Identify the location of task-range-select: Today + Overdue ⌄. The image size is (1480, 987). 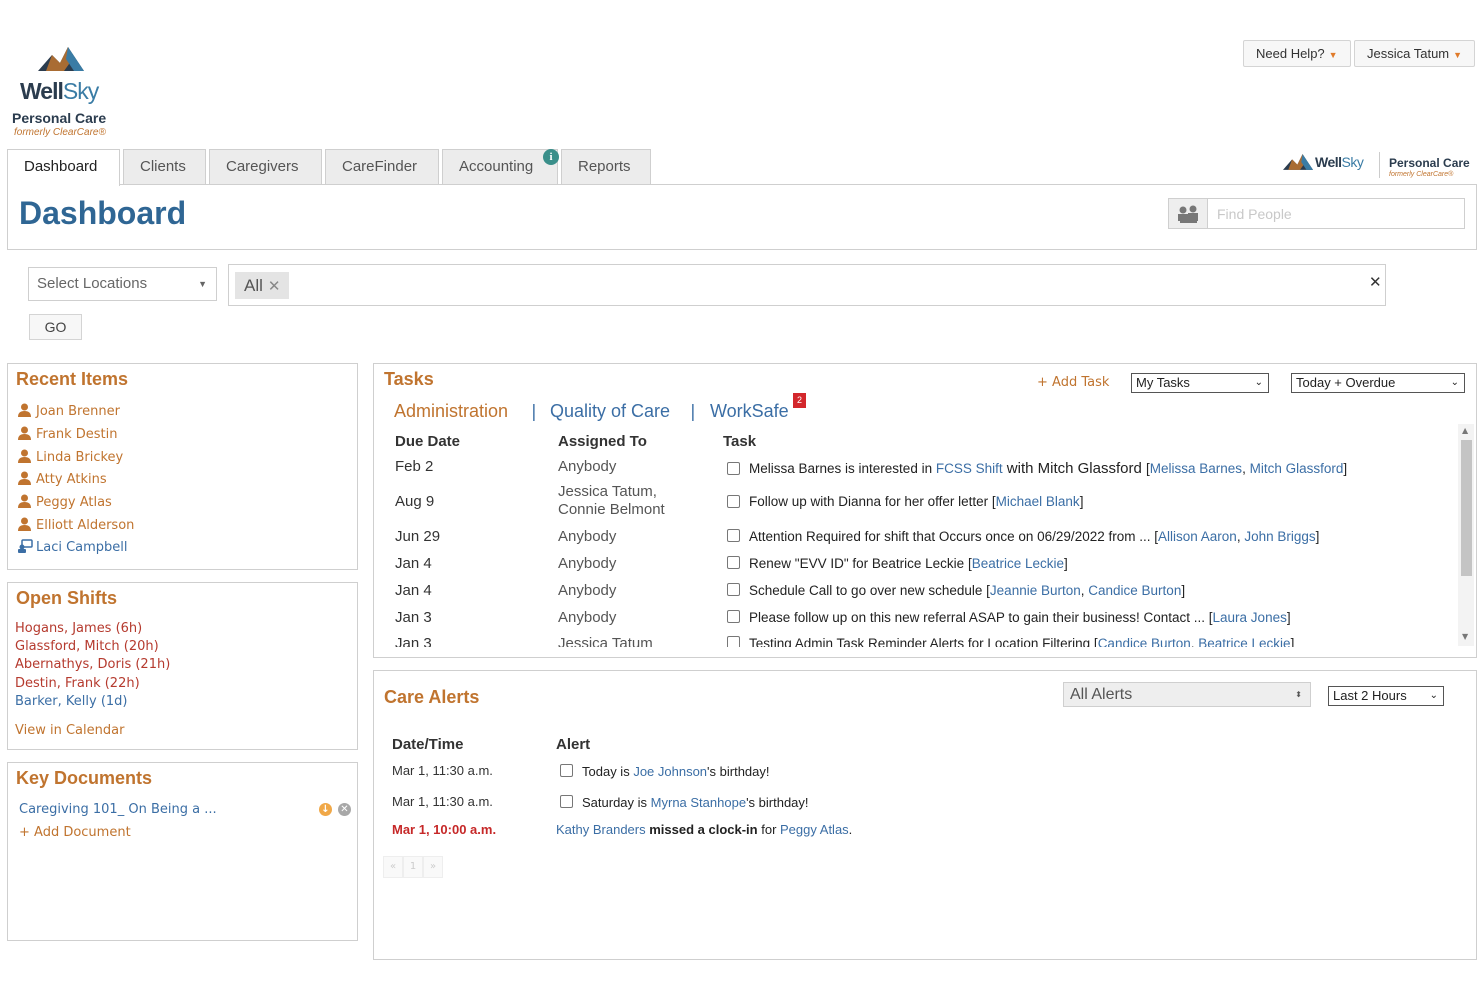
(1378, 383).